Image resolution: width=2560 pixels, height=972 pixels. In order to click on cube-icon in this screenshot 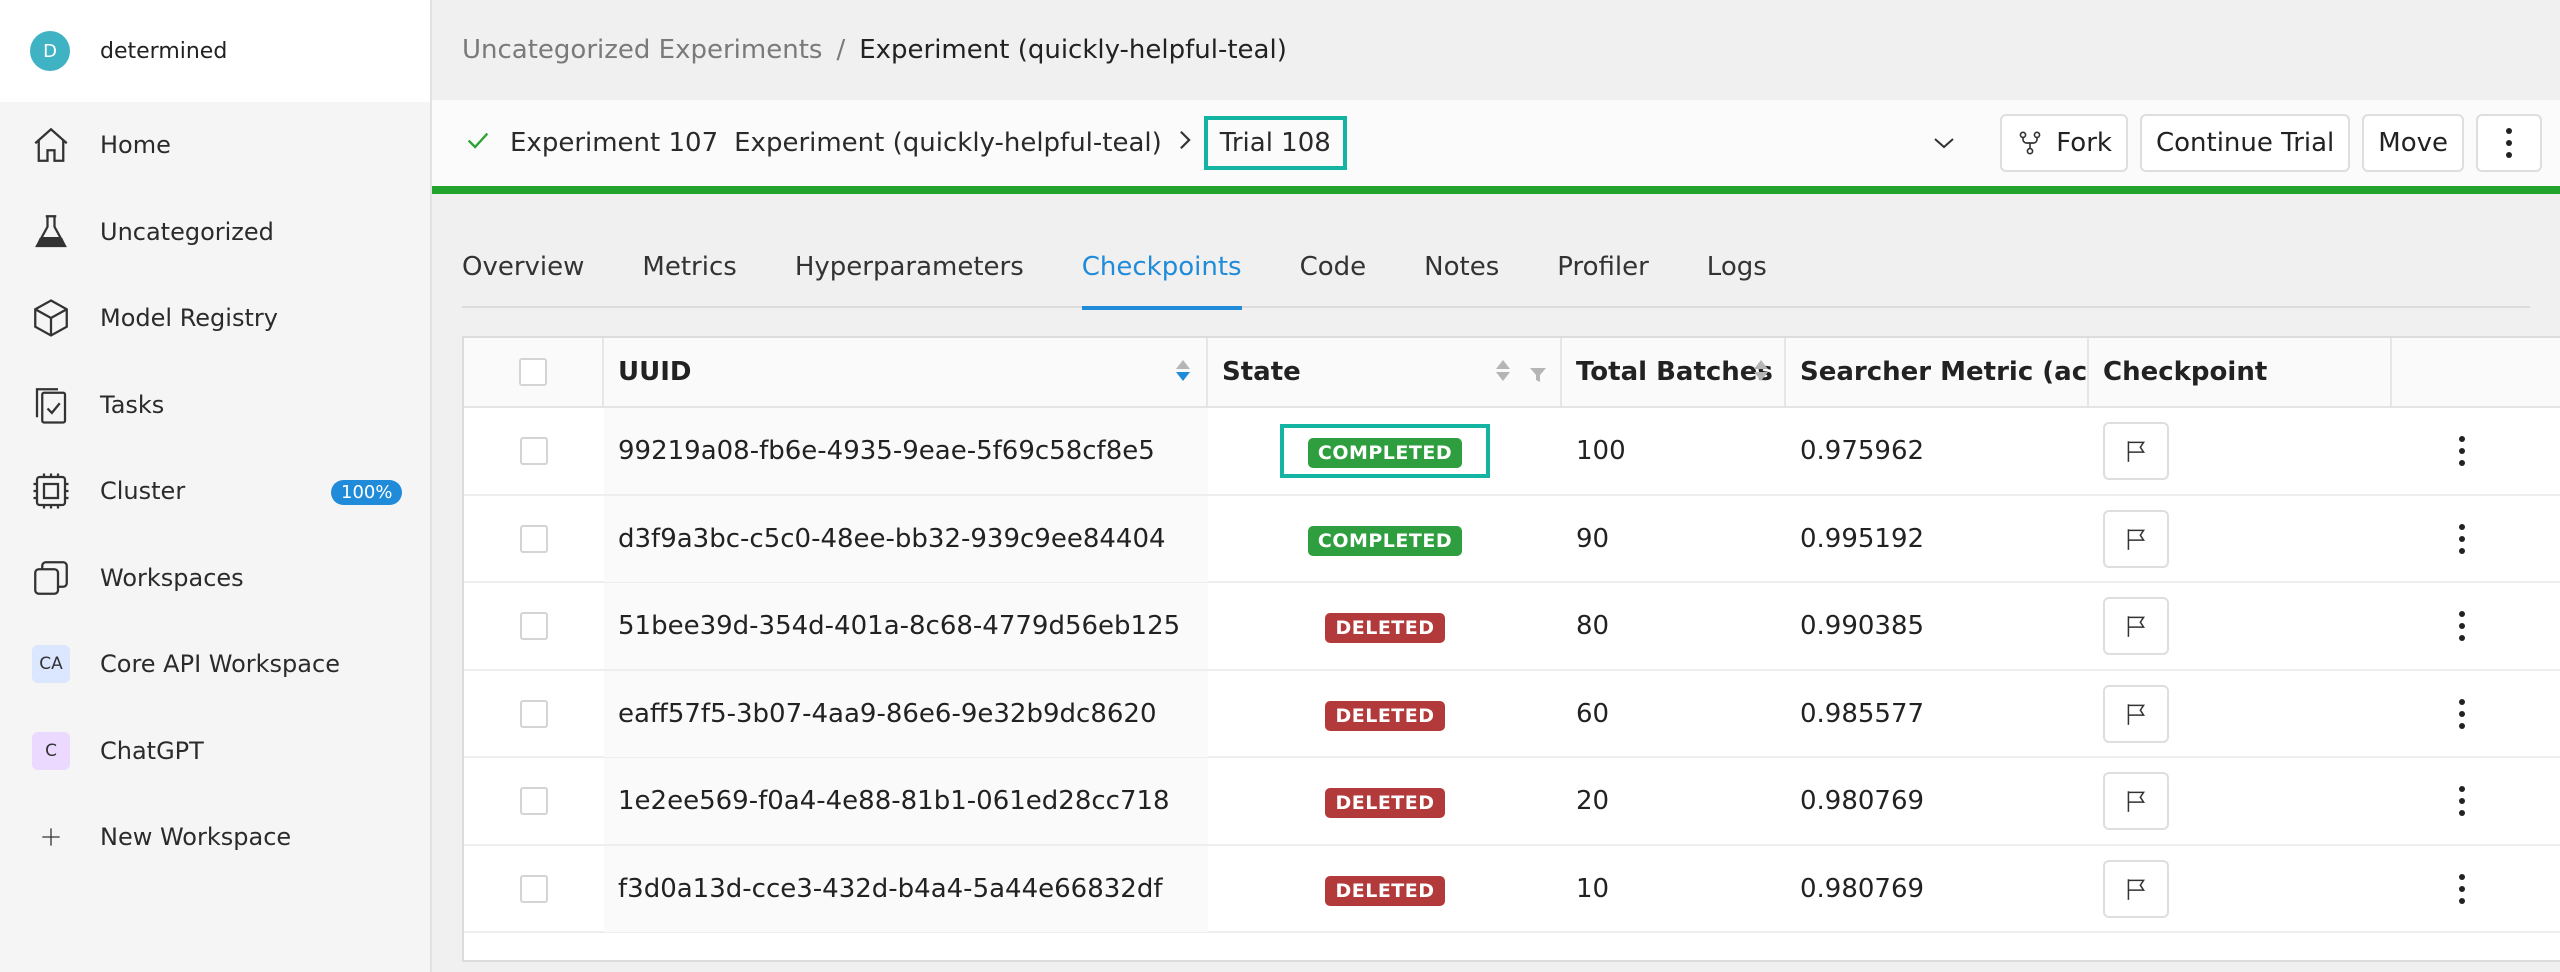, I will do `click(51, 318)`.